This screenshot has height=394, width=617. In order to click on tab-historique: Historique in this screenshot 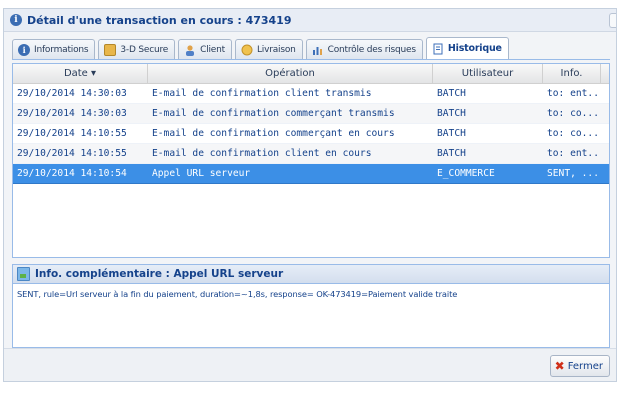, I will do `click(467, 48)`.